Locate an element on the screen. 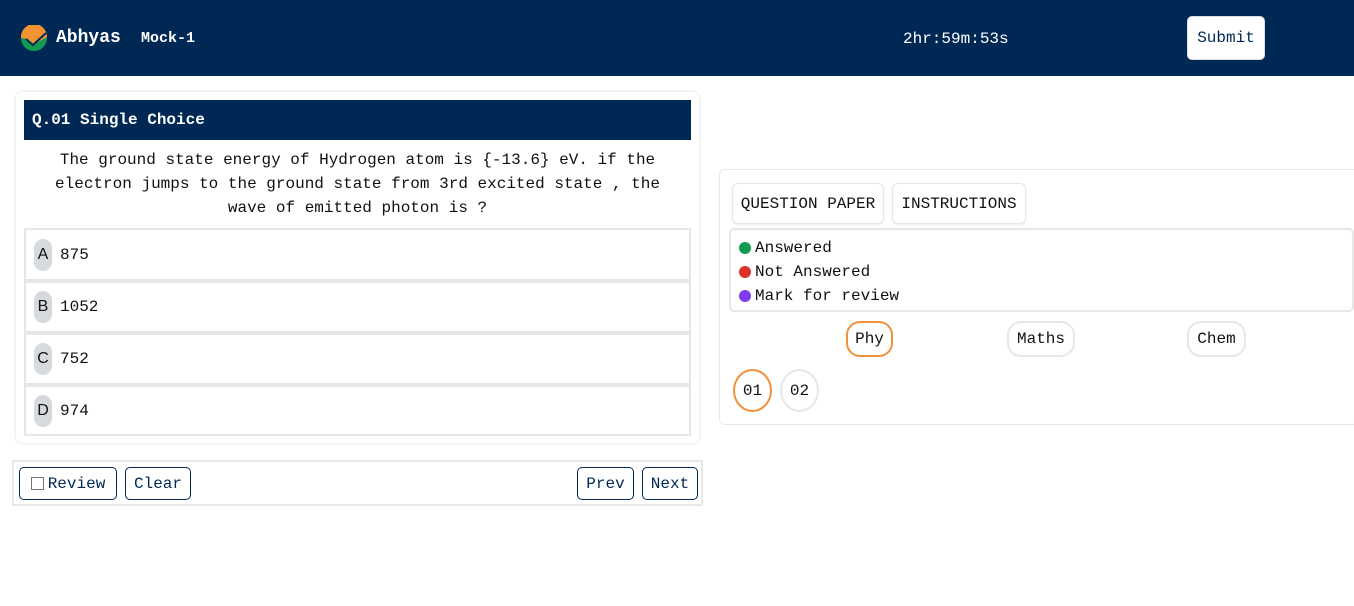  tab-question-paper: QUESTION PAPER is located at coordinates (808, 203).